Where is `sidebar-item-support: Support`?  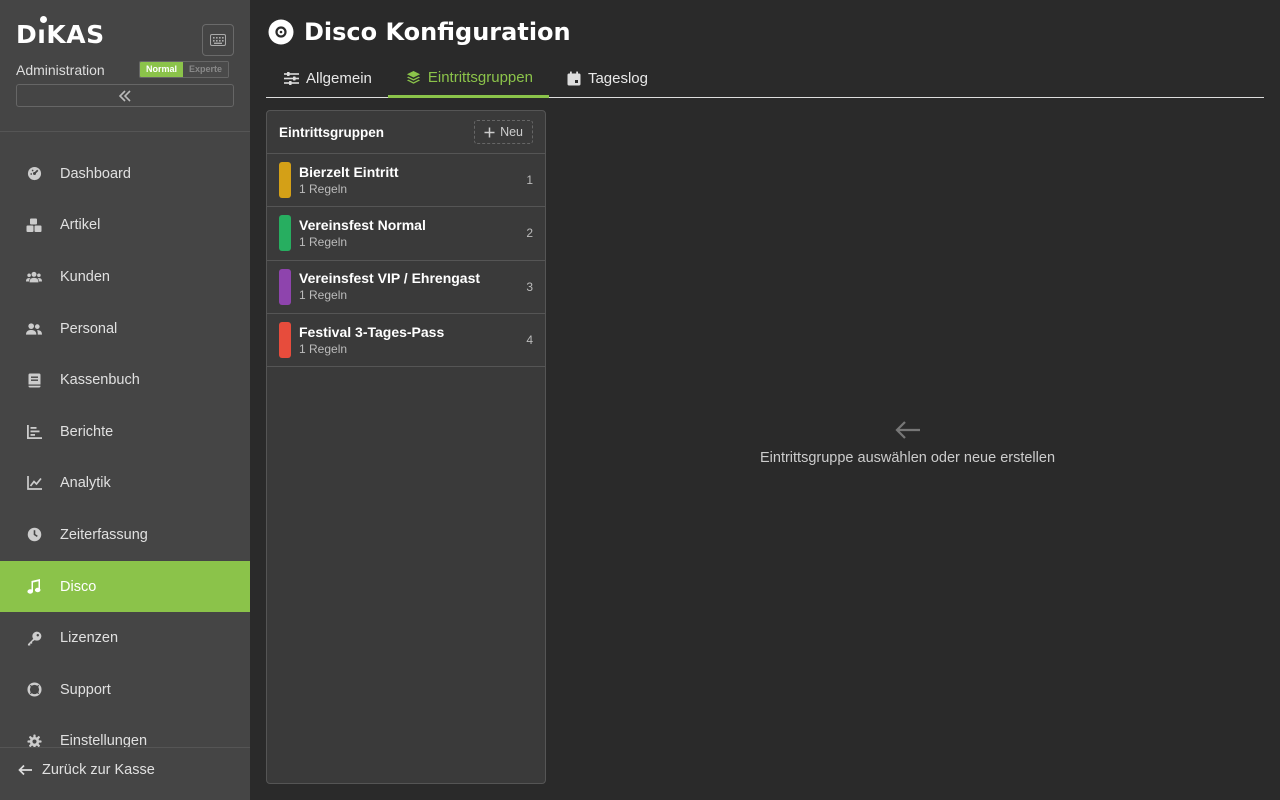
sidebar-item-support: Support is located at coordinates (125, 690).